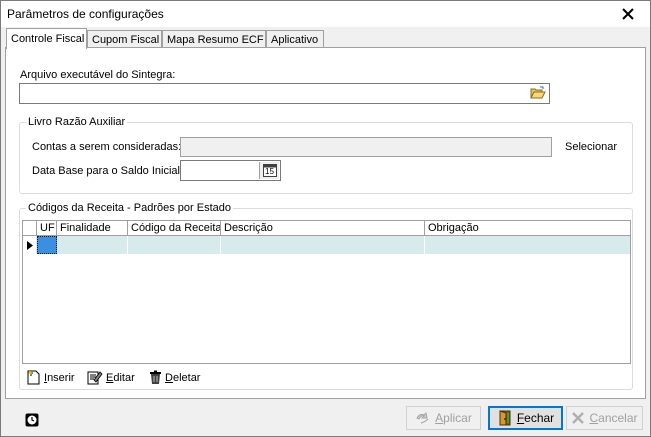 This screenshot has height=437, width=651. What do you see at coordinates (366, 147) in the screenshot?
I see `contas-input` at bounding box center [366, 147].